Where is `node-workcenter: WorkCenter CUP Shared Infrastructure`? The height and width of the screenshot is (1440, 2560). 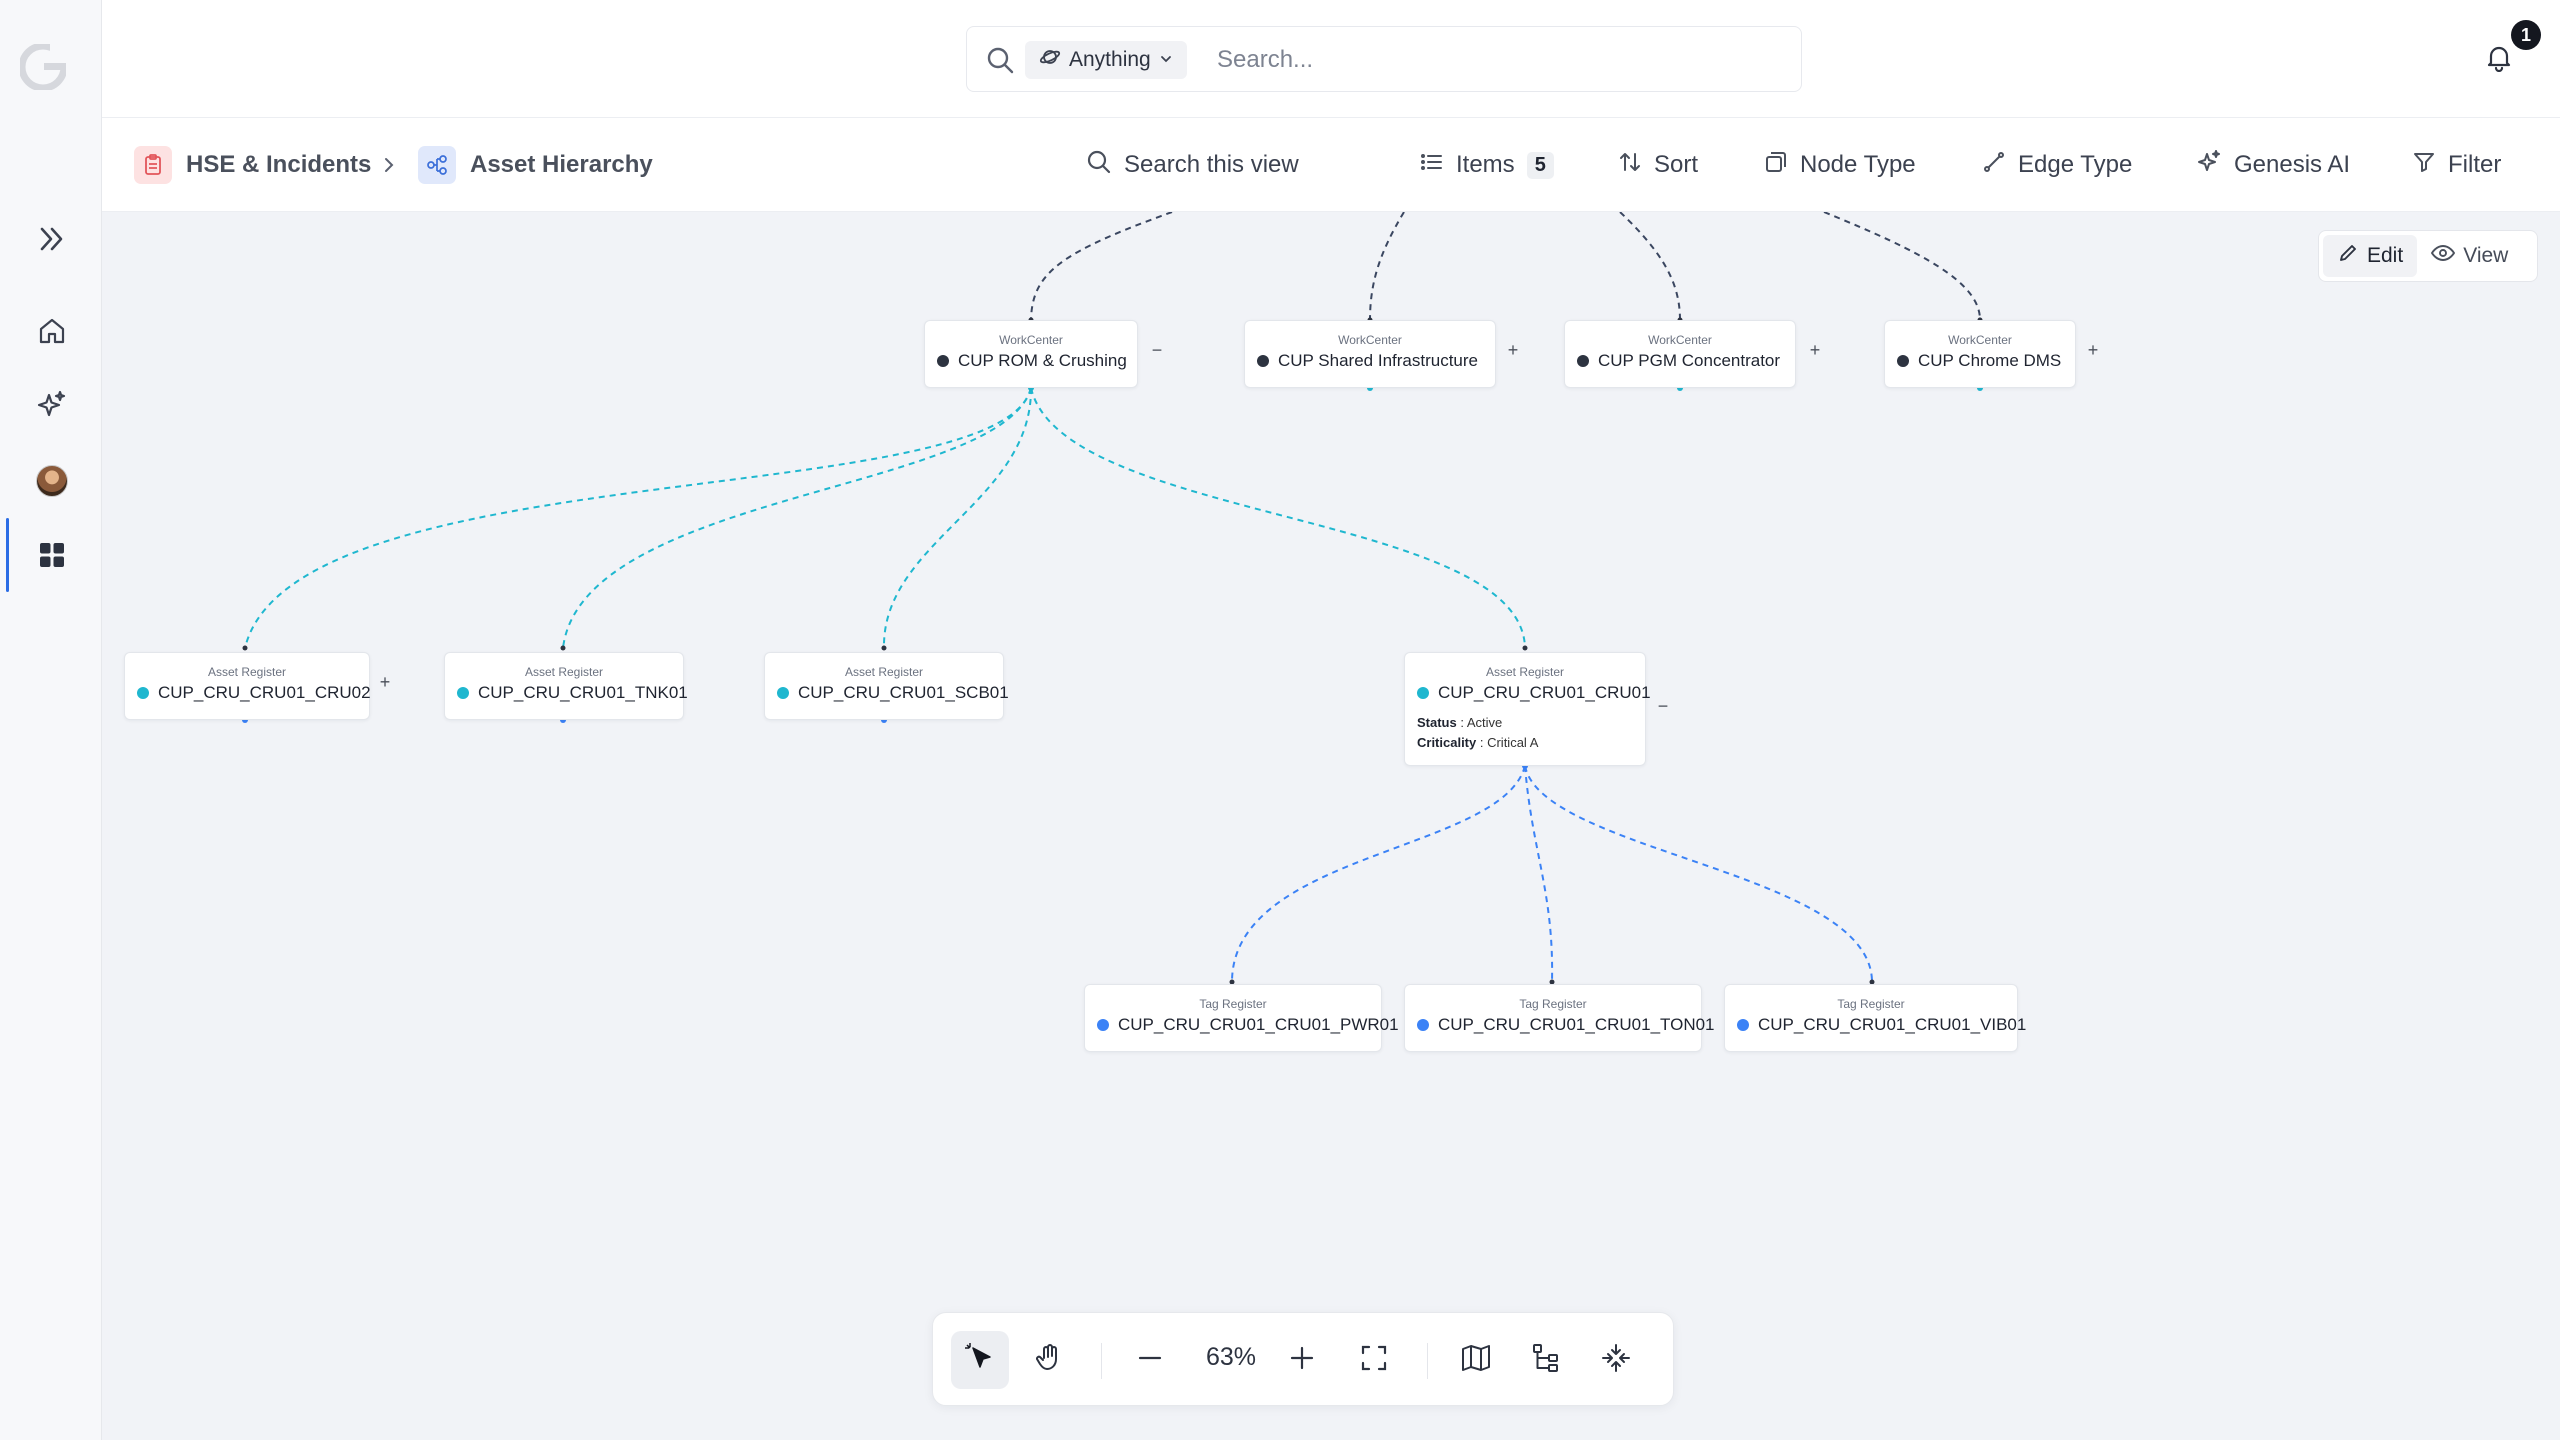 node-workcenter: WorkCenter CUP Shared Infrastructure is located at coordinates (1370, 354).